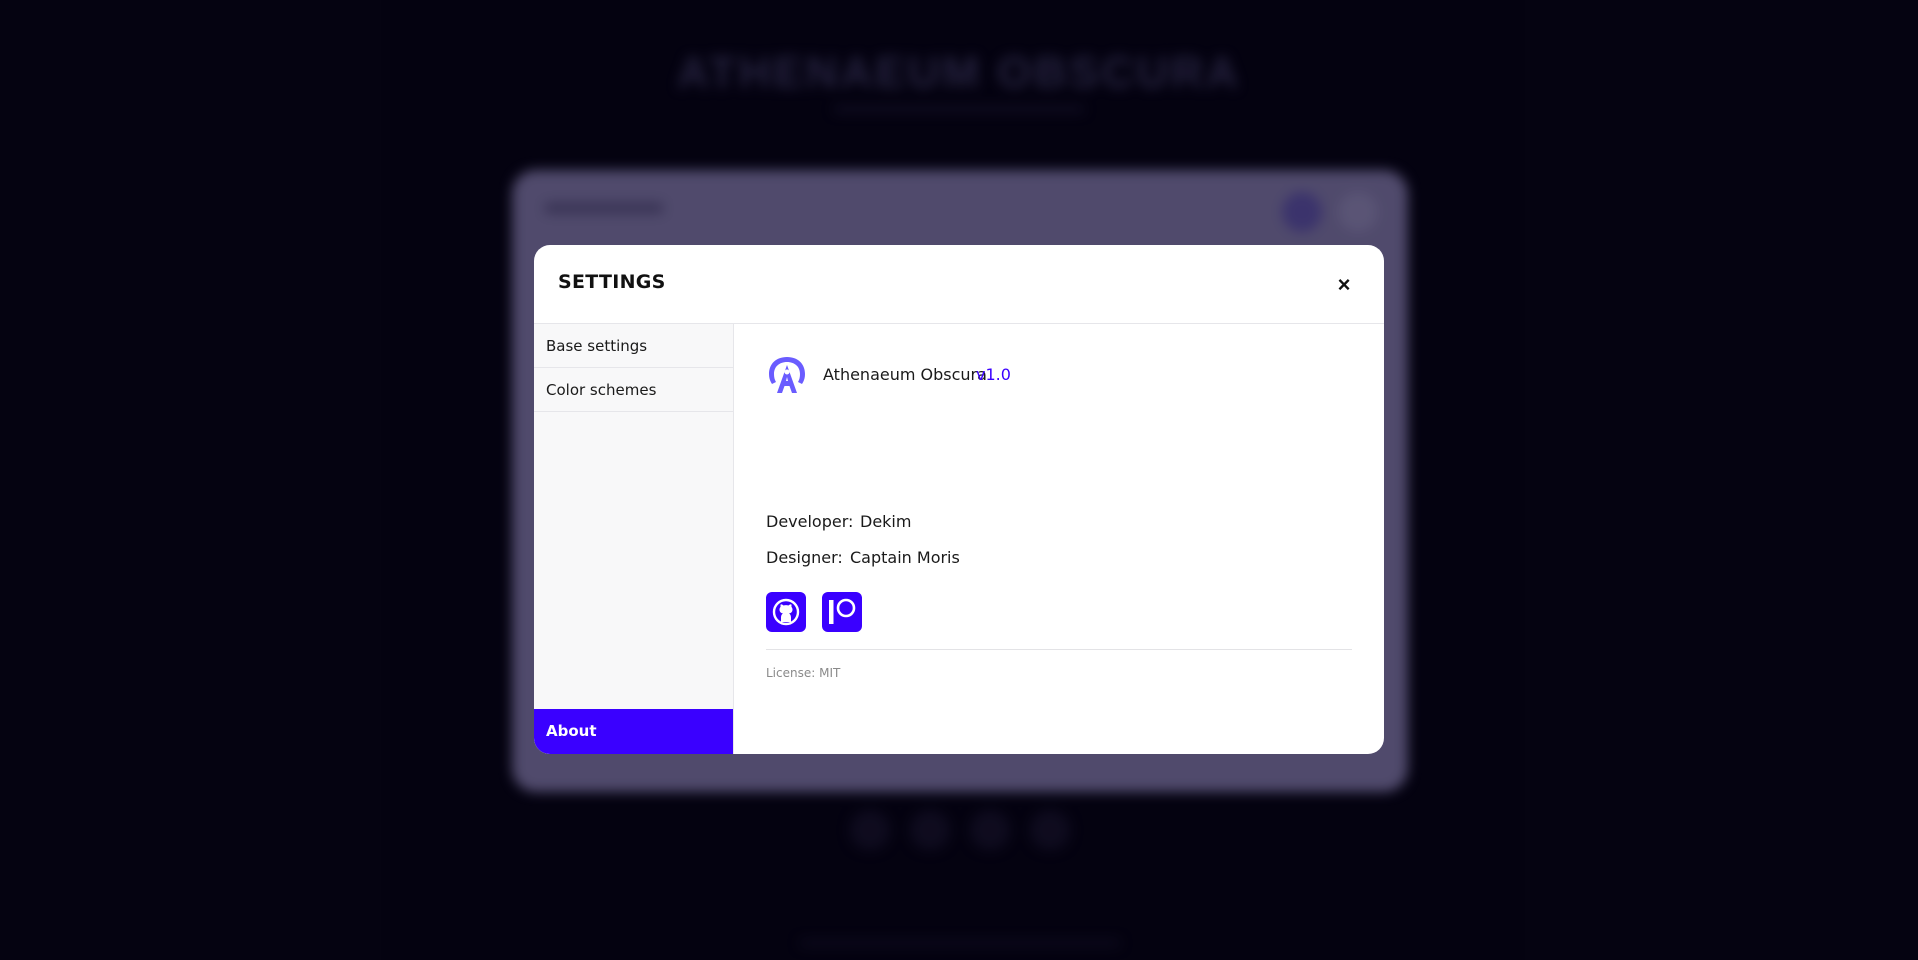  I want to click on license-text: License: MIT, so click(803, 673).